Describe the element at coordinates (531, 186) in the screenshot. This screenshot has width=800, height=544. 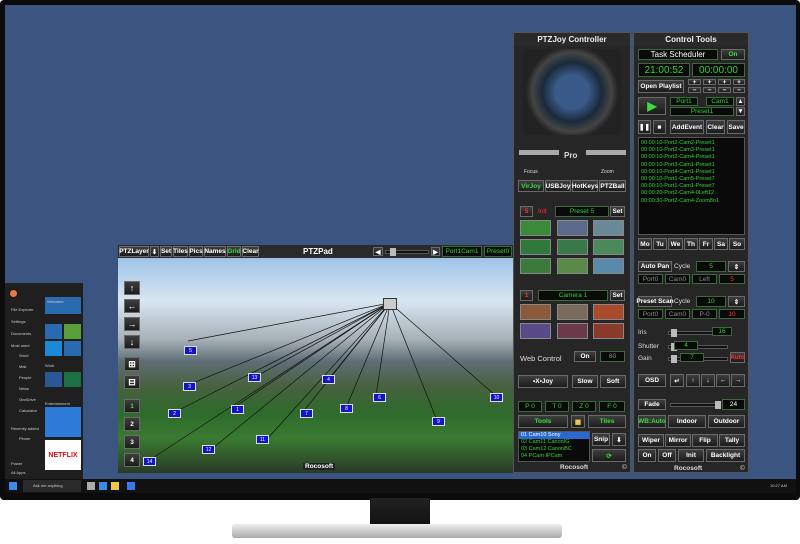
I see `mode-virjoy-button: VirJoy` at that location.